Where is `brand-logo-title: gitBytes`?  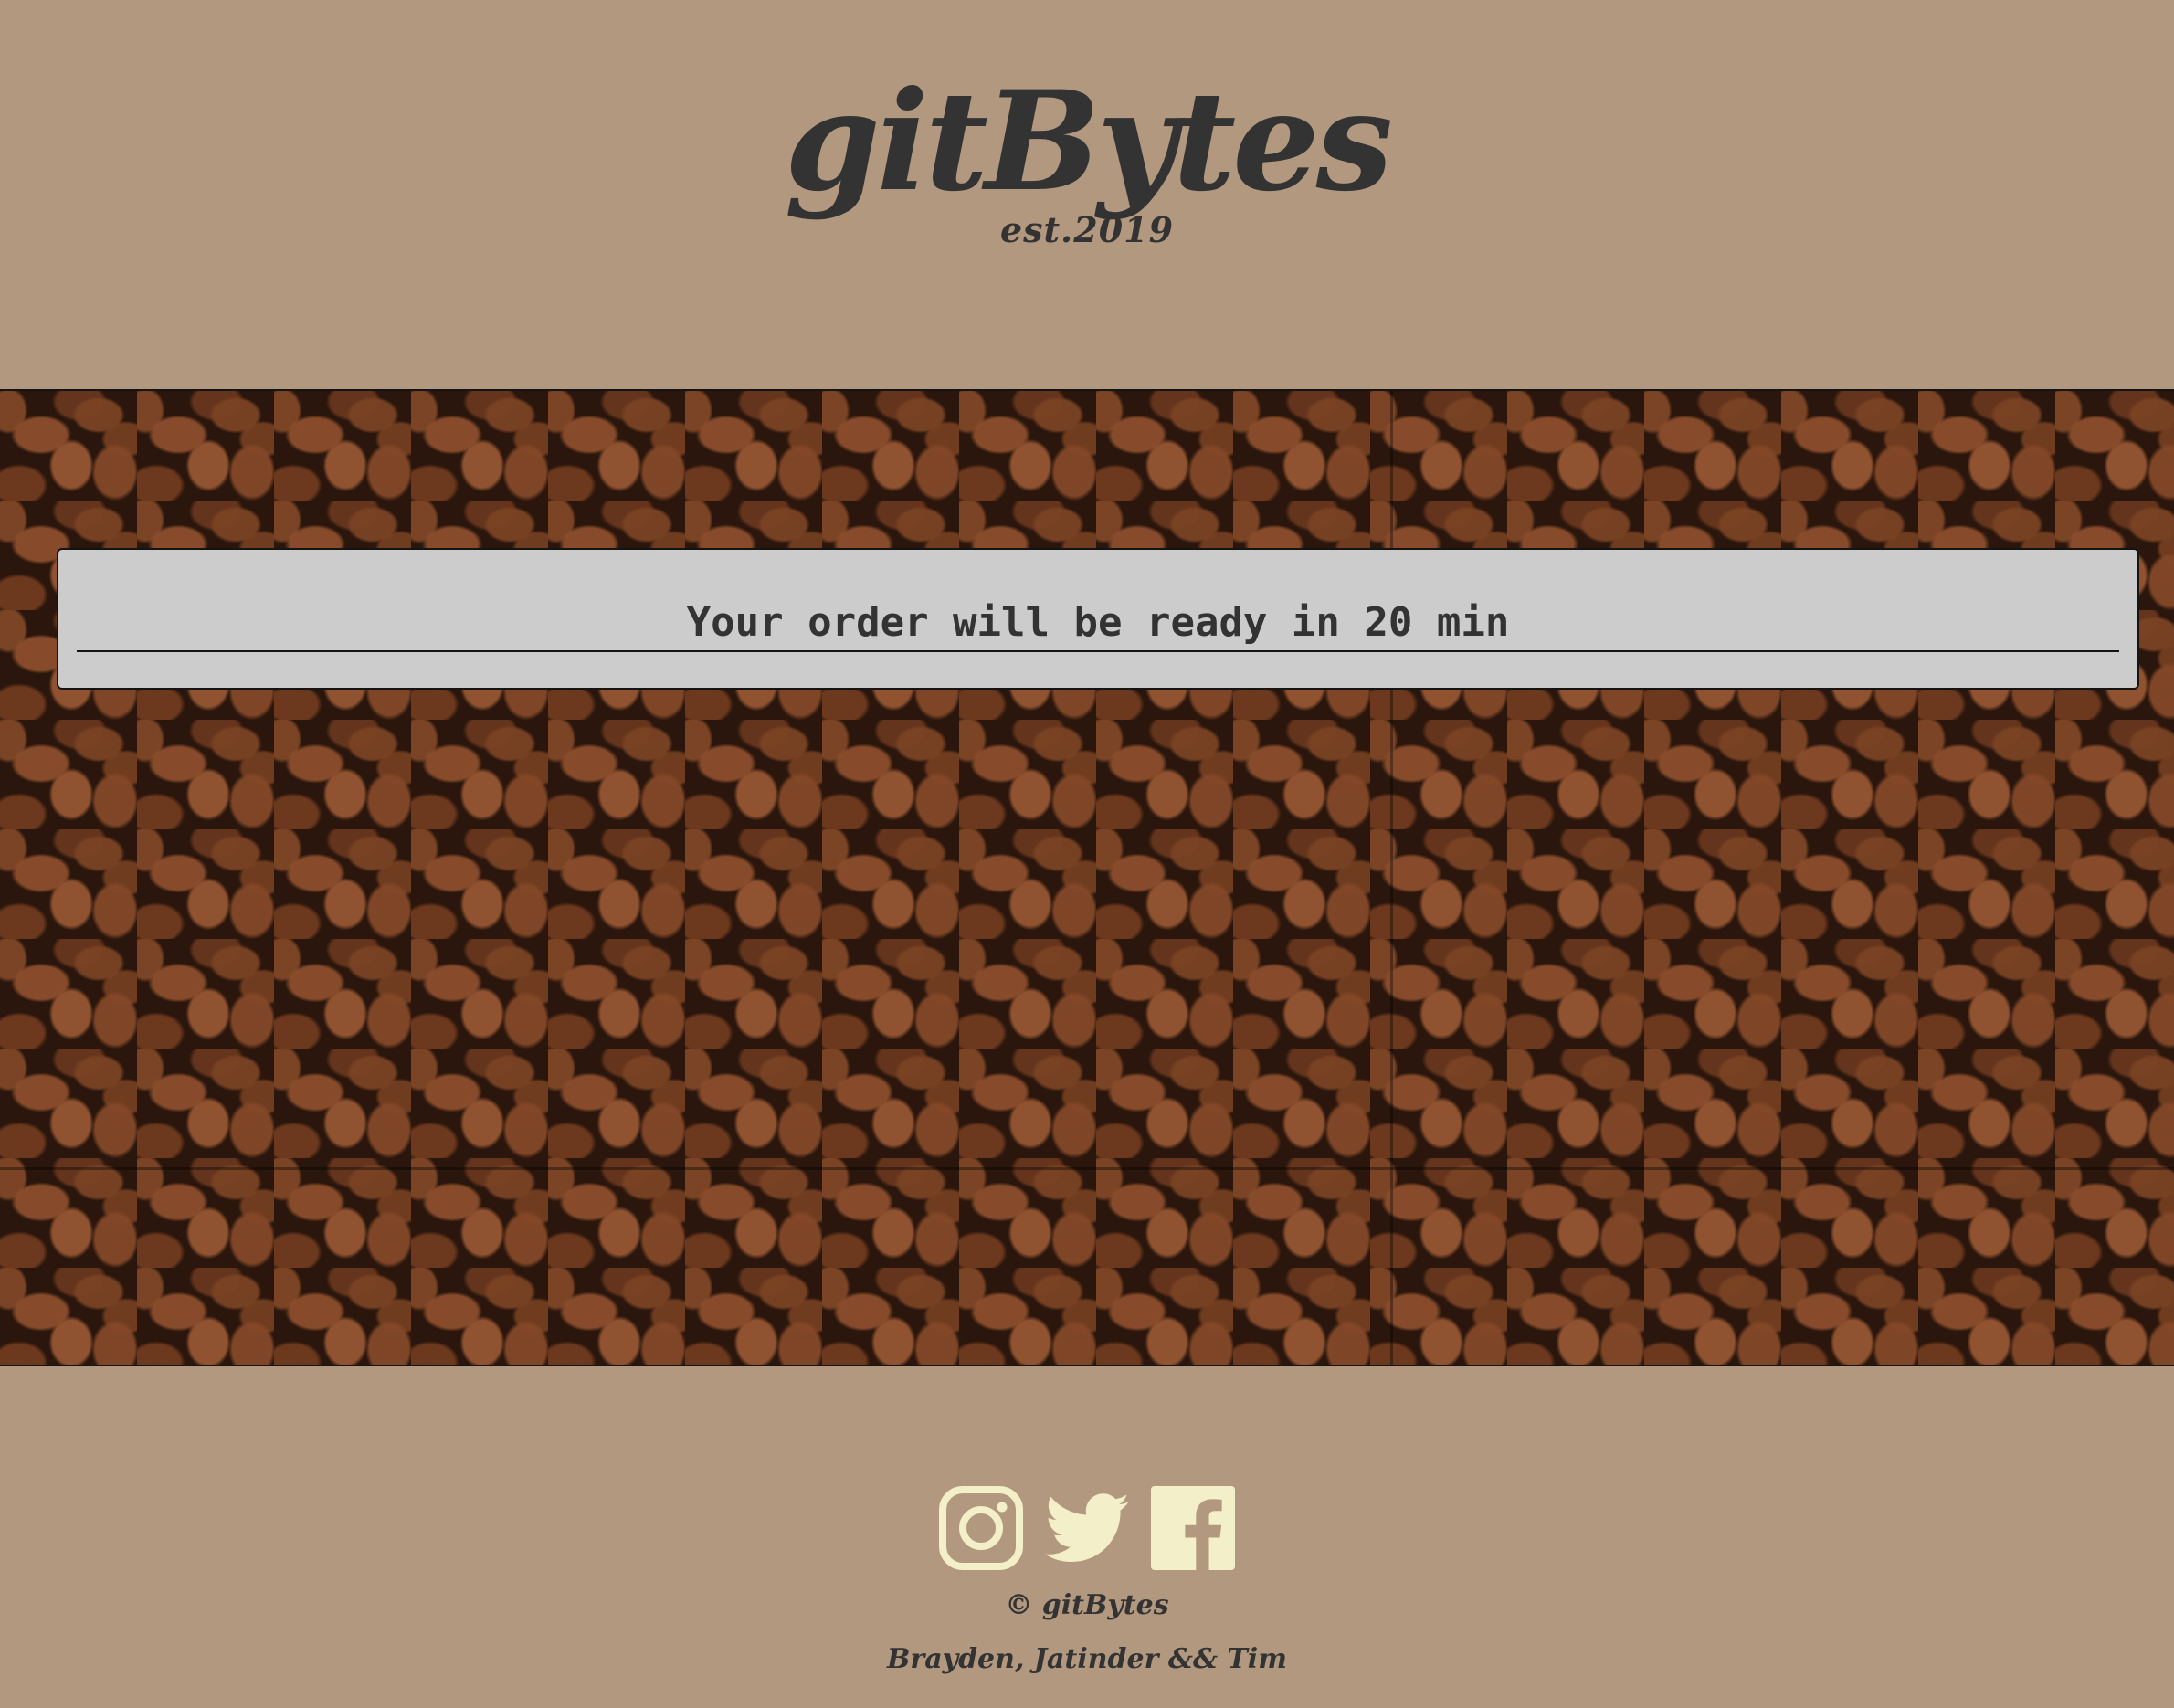 brand-logo-title: gitBytes is located at coordinates (1088, 141).